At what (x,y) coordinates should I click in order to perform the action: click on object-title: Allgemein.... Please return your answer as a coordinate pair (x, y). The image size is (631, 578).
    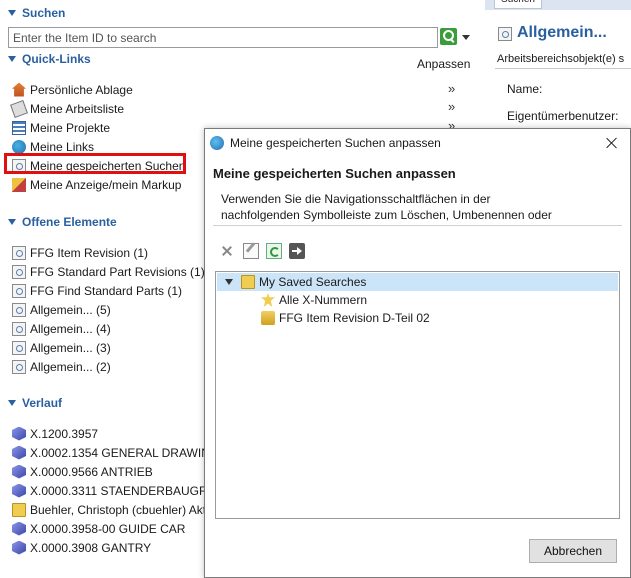
    Looking at the image, I should click on (562, 32).